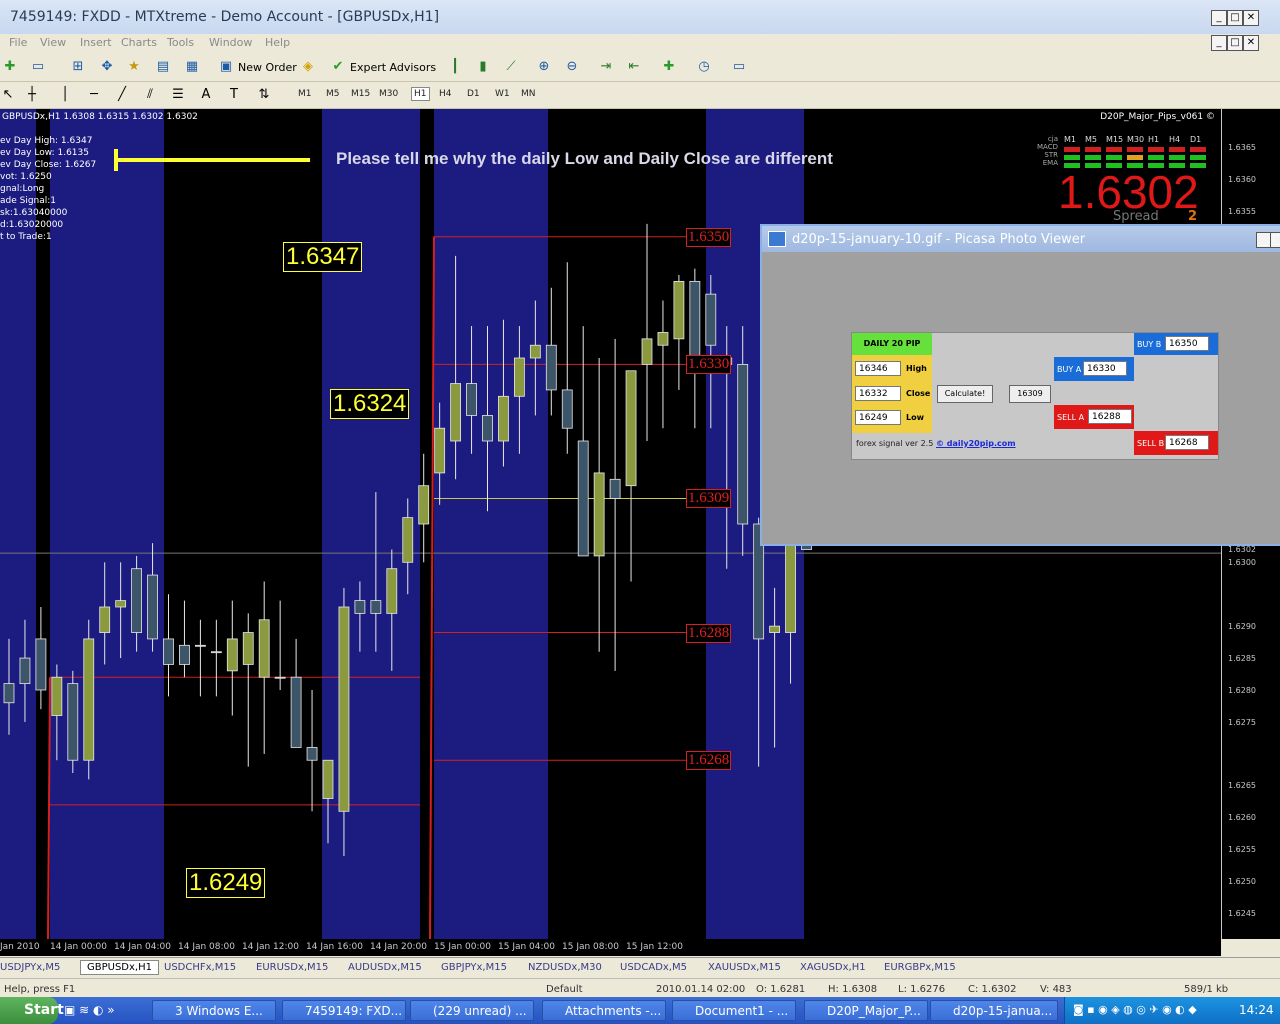  I want to click on maximize-button: □, so click(1235, 18).